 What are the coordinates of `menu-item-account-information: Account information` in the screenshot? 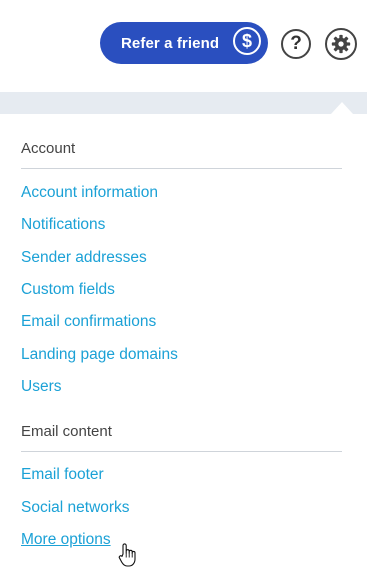 It's located at (89, 193).